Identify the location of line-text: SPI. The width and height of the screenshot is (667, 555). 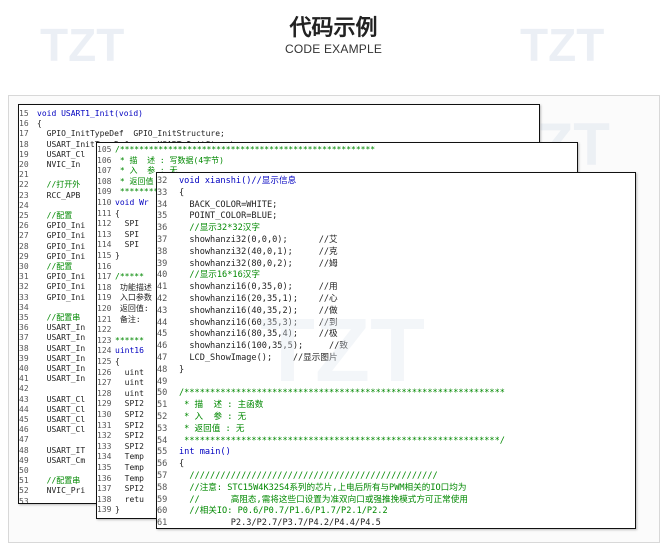
(127, 245).